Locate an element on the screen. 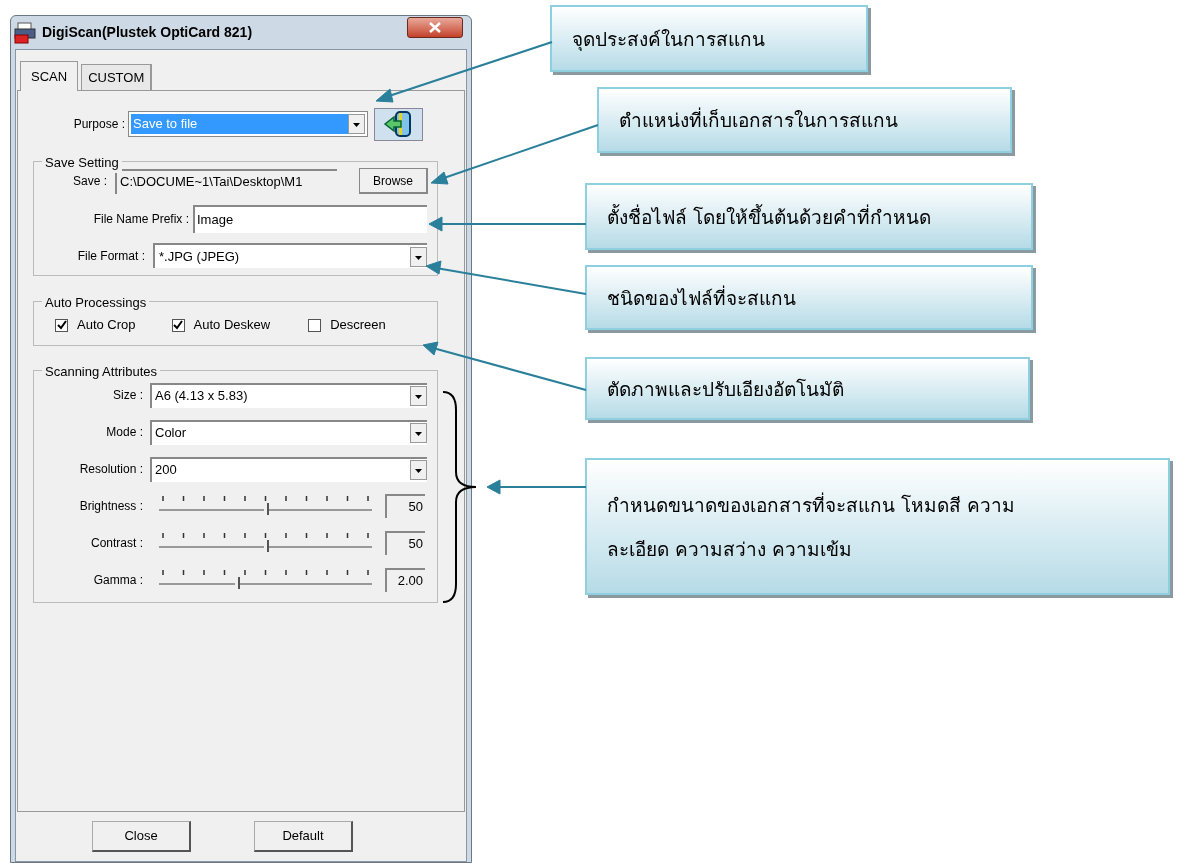 The image size is (1178, 863). purpose-label: Purpose : is located at coordinates (99, 124).